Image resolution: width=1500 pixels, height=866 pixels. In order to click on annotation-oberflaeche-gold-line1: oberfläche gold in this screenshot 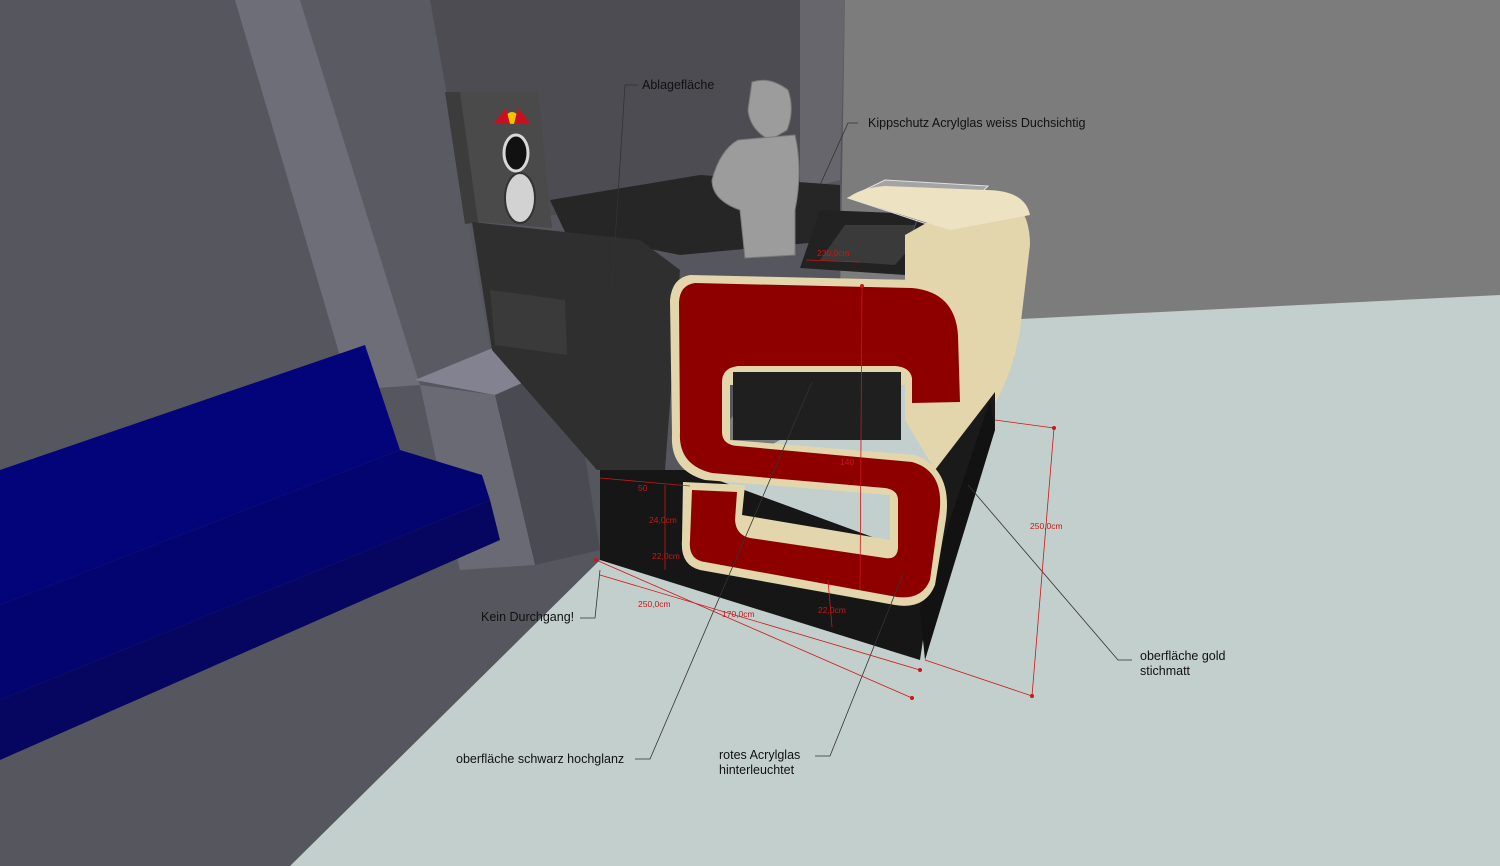, I will do `click(1183, 656)`.